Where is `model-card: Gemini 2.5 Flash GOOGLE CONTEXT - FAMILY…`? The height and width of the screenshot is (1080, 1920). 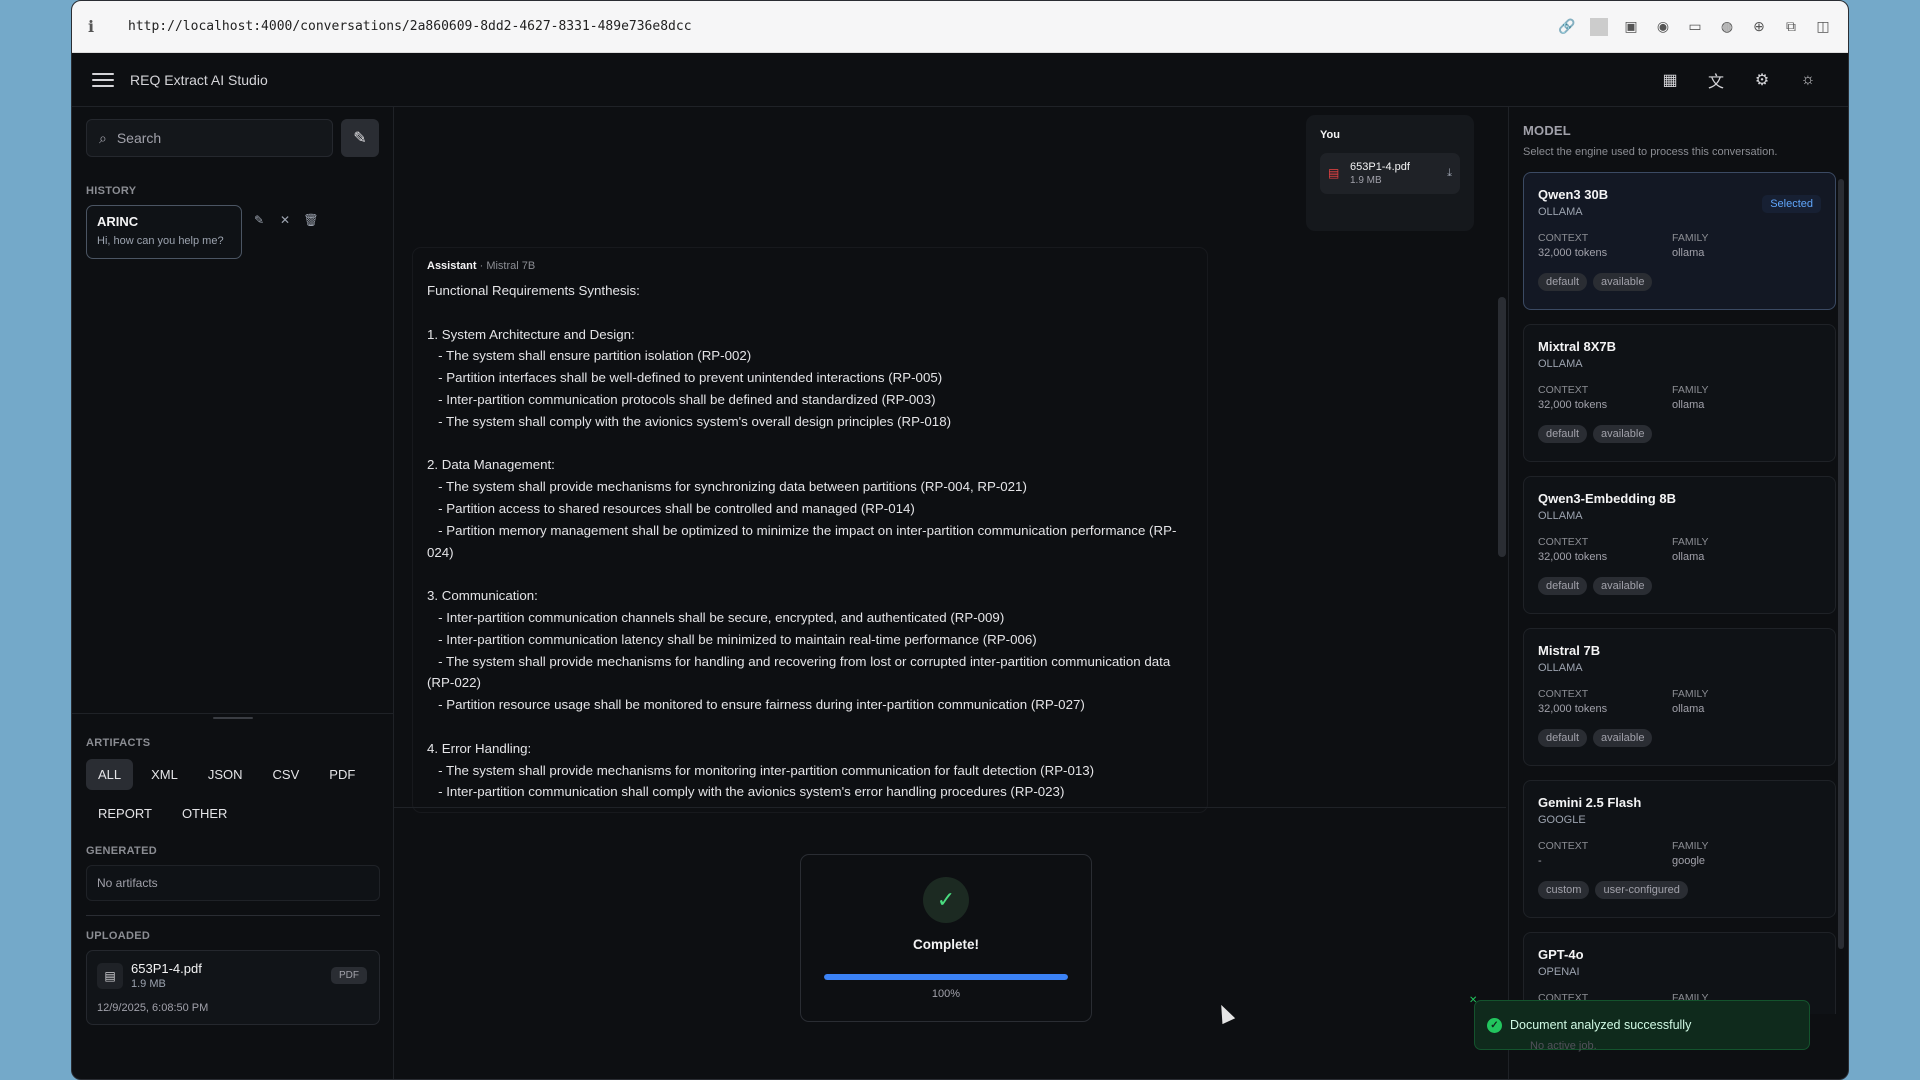 model-card: Gemini 2.5 Flash GOOGLE CONTEXT - FAMILY… is located at coordinates (1679, 849).